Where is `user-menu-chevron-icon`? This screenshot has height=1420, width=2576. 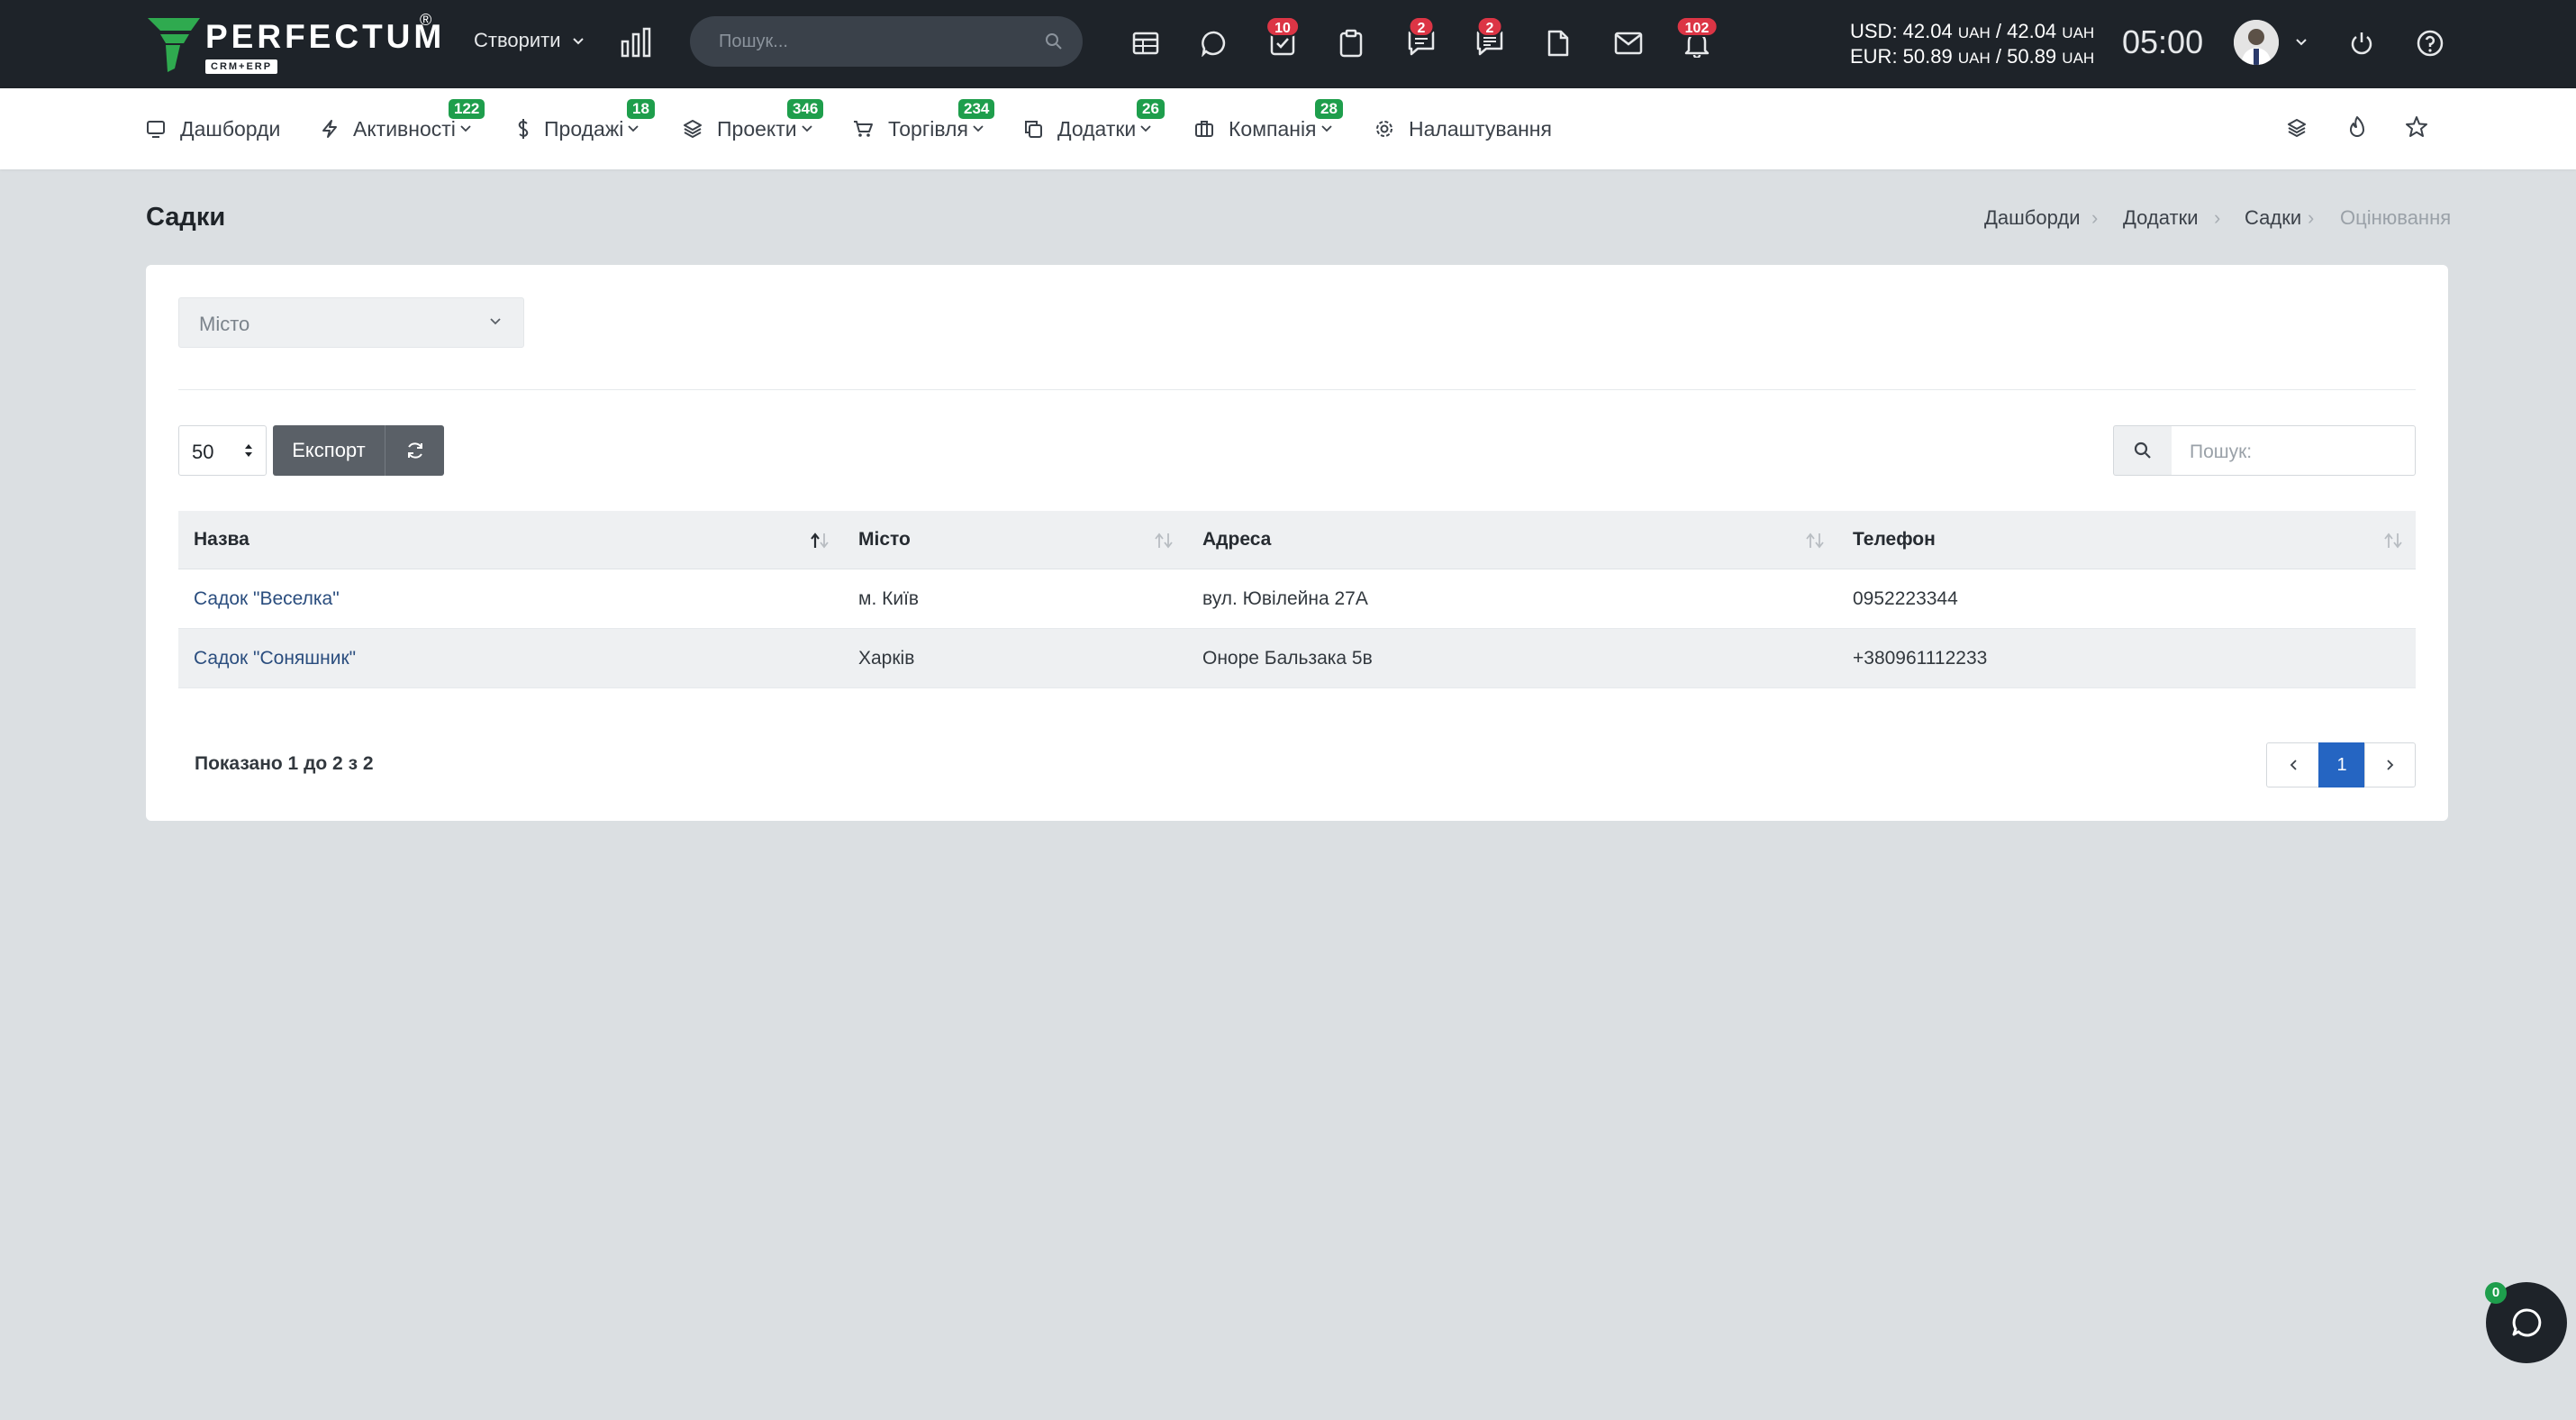
user-menu-chevron-icon is located at coordinates (2301, 43).